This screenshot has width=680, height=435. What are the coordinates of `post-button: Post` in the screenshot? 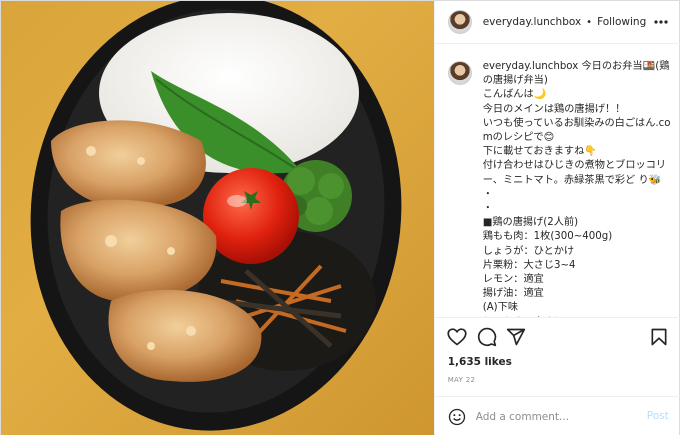 It's located at (658, 416).